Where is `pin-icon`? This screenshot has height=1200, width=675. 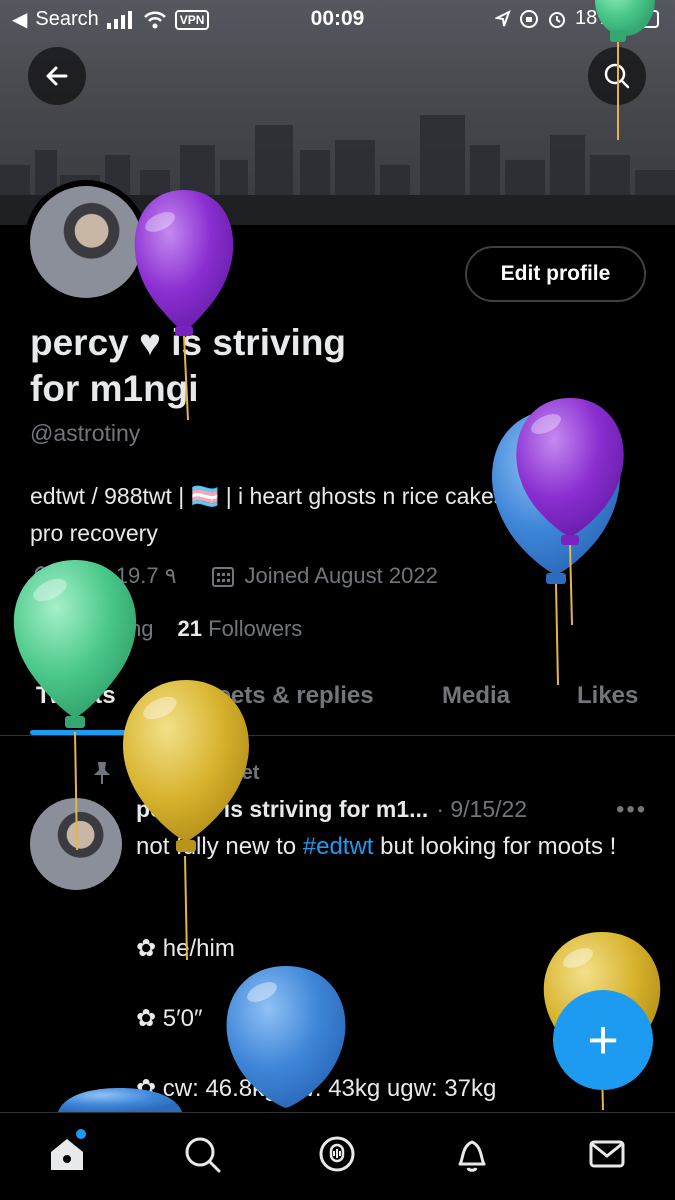 pin-icon is located at coordinates (102, 773).